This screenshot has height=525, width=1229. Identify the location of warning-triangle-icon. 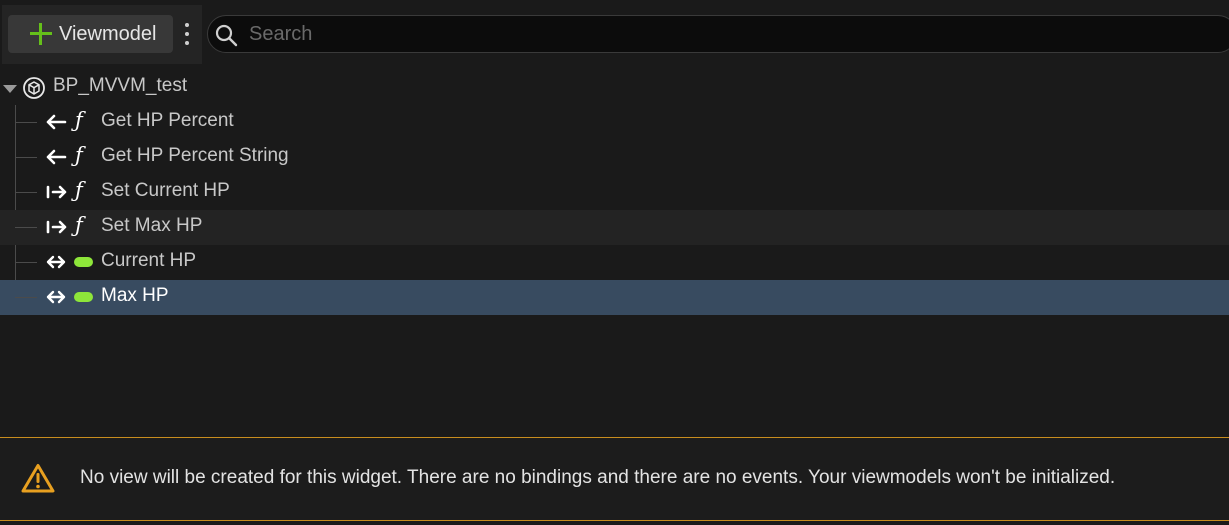
(38, 478).